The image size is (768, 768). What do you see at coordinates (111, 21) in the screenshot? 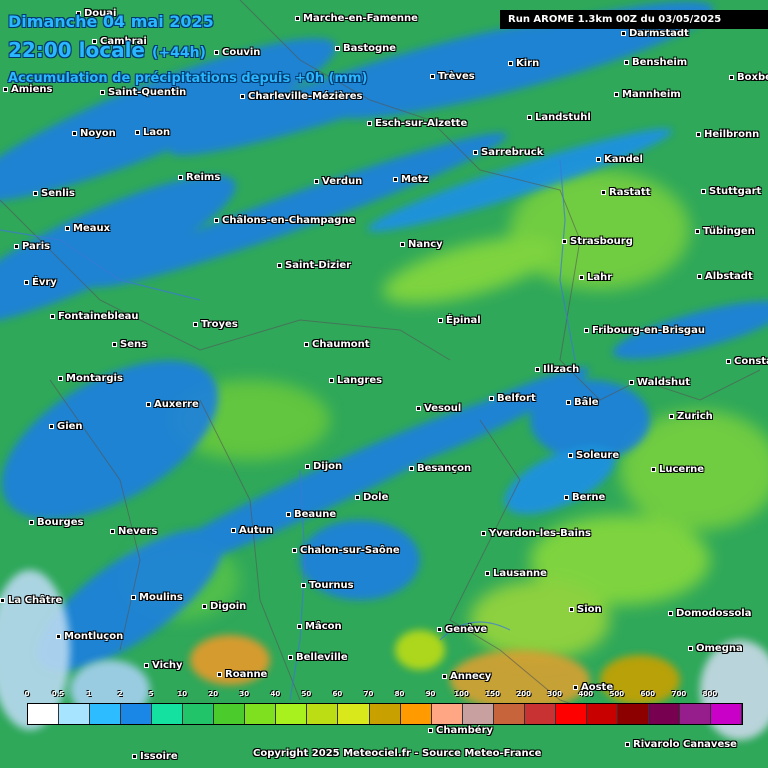
I see `forecast-date: Dimanche 04 mai 2025` at bounding box center [111, 21].